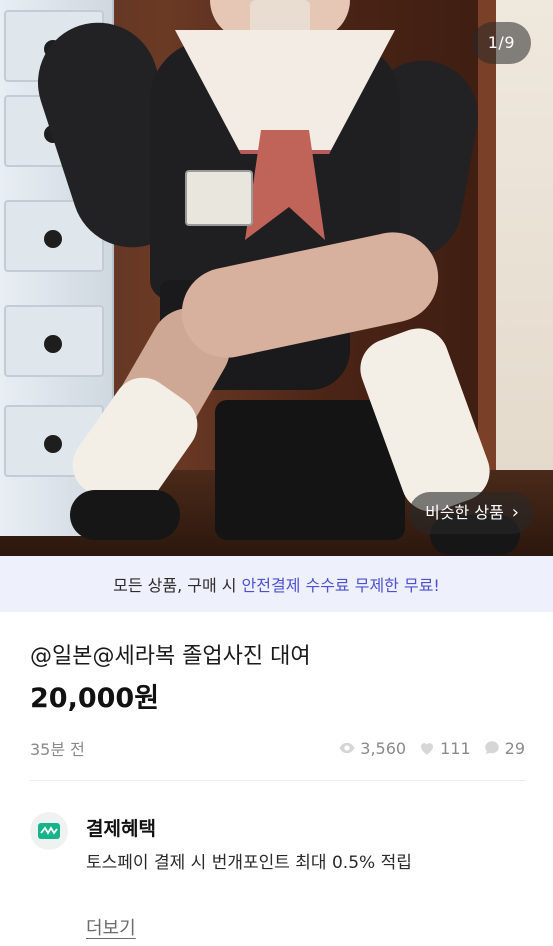 This screenshot has height=946, width=553. I want to click on promo-text: 모든 상품, 구매 시, so click(175, 585).